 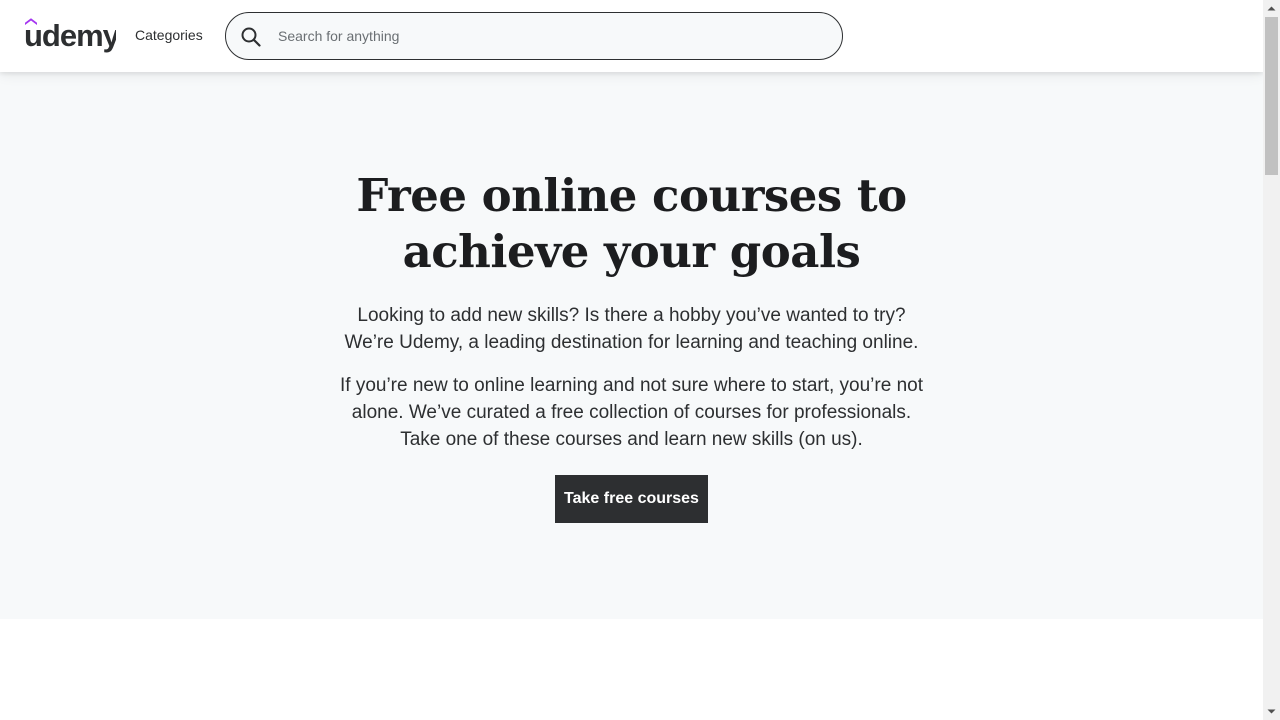 I want to click on categories-menu: Categories, so click(x=169, y=35).